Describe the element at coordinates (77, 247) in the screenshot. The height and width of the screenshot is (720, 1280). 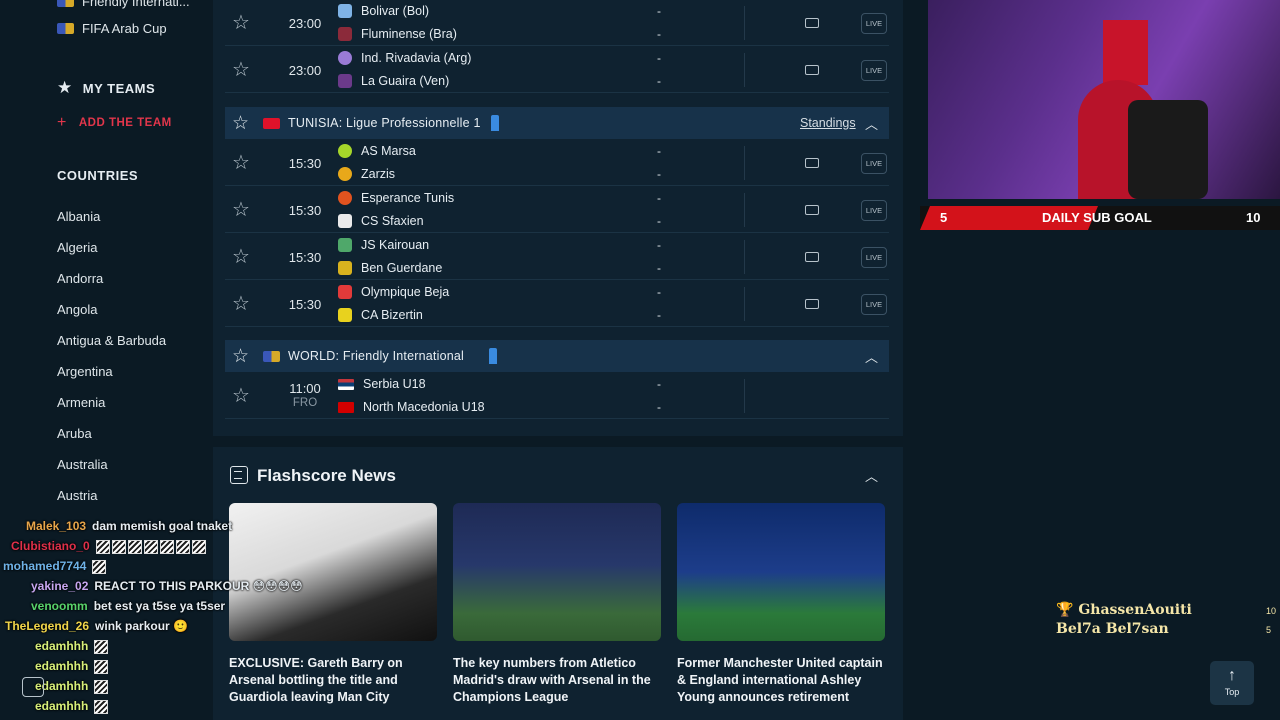
I see `country-algeria: Algeria` at that location.